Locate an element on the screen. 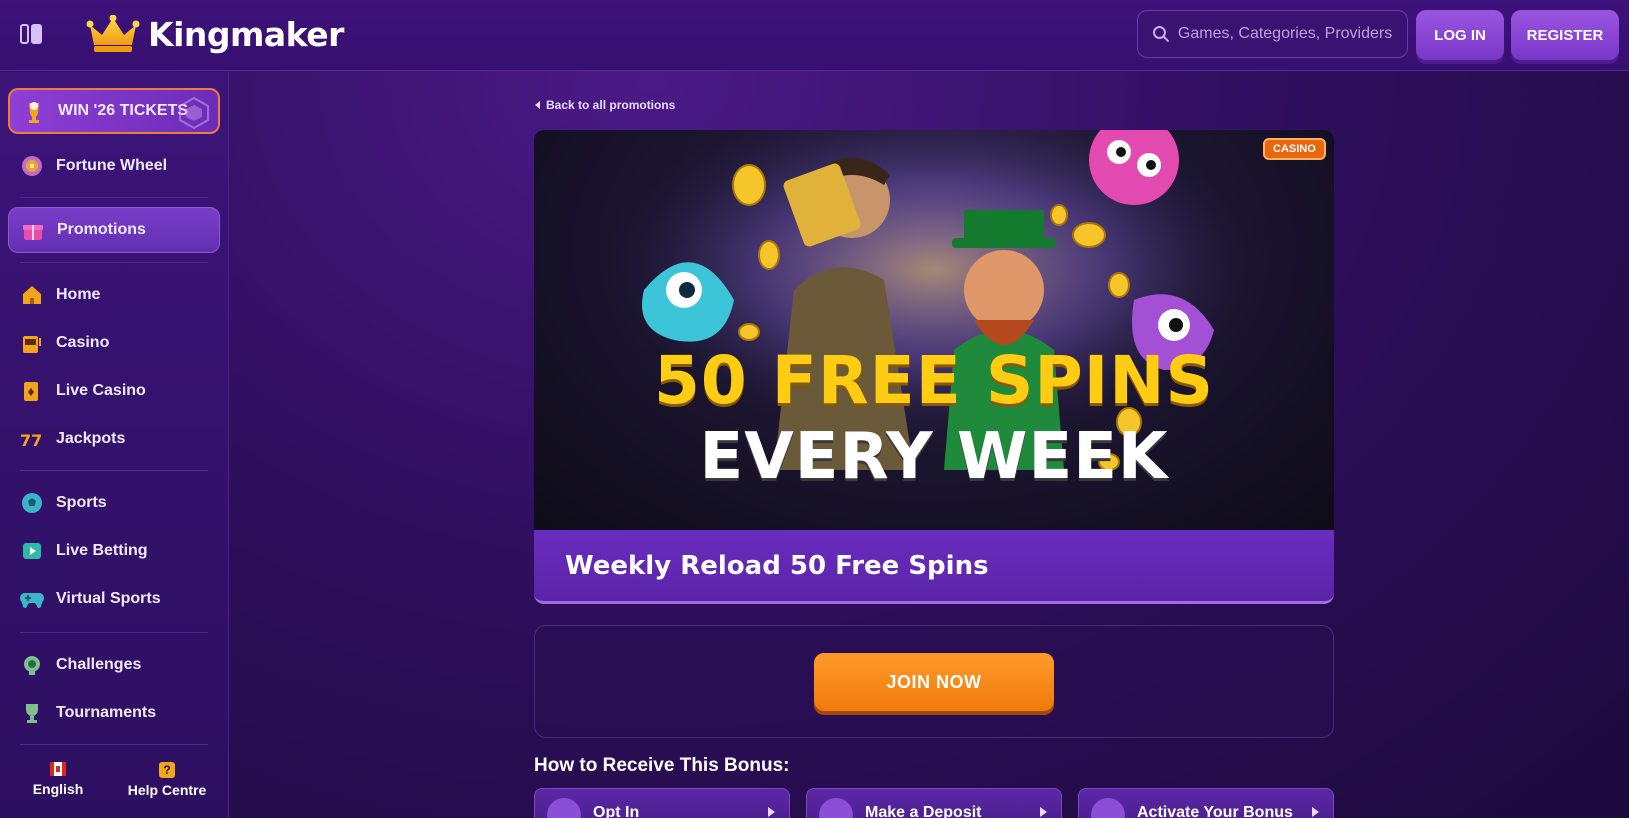 The image size is (1629, 818). sidebar-item-sports: Sports is located at coordinates (114, 503).